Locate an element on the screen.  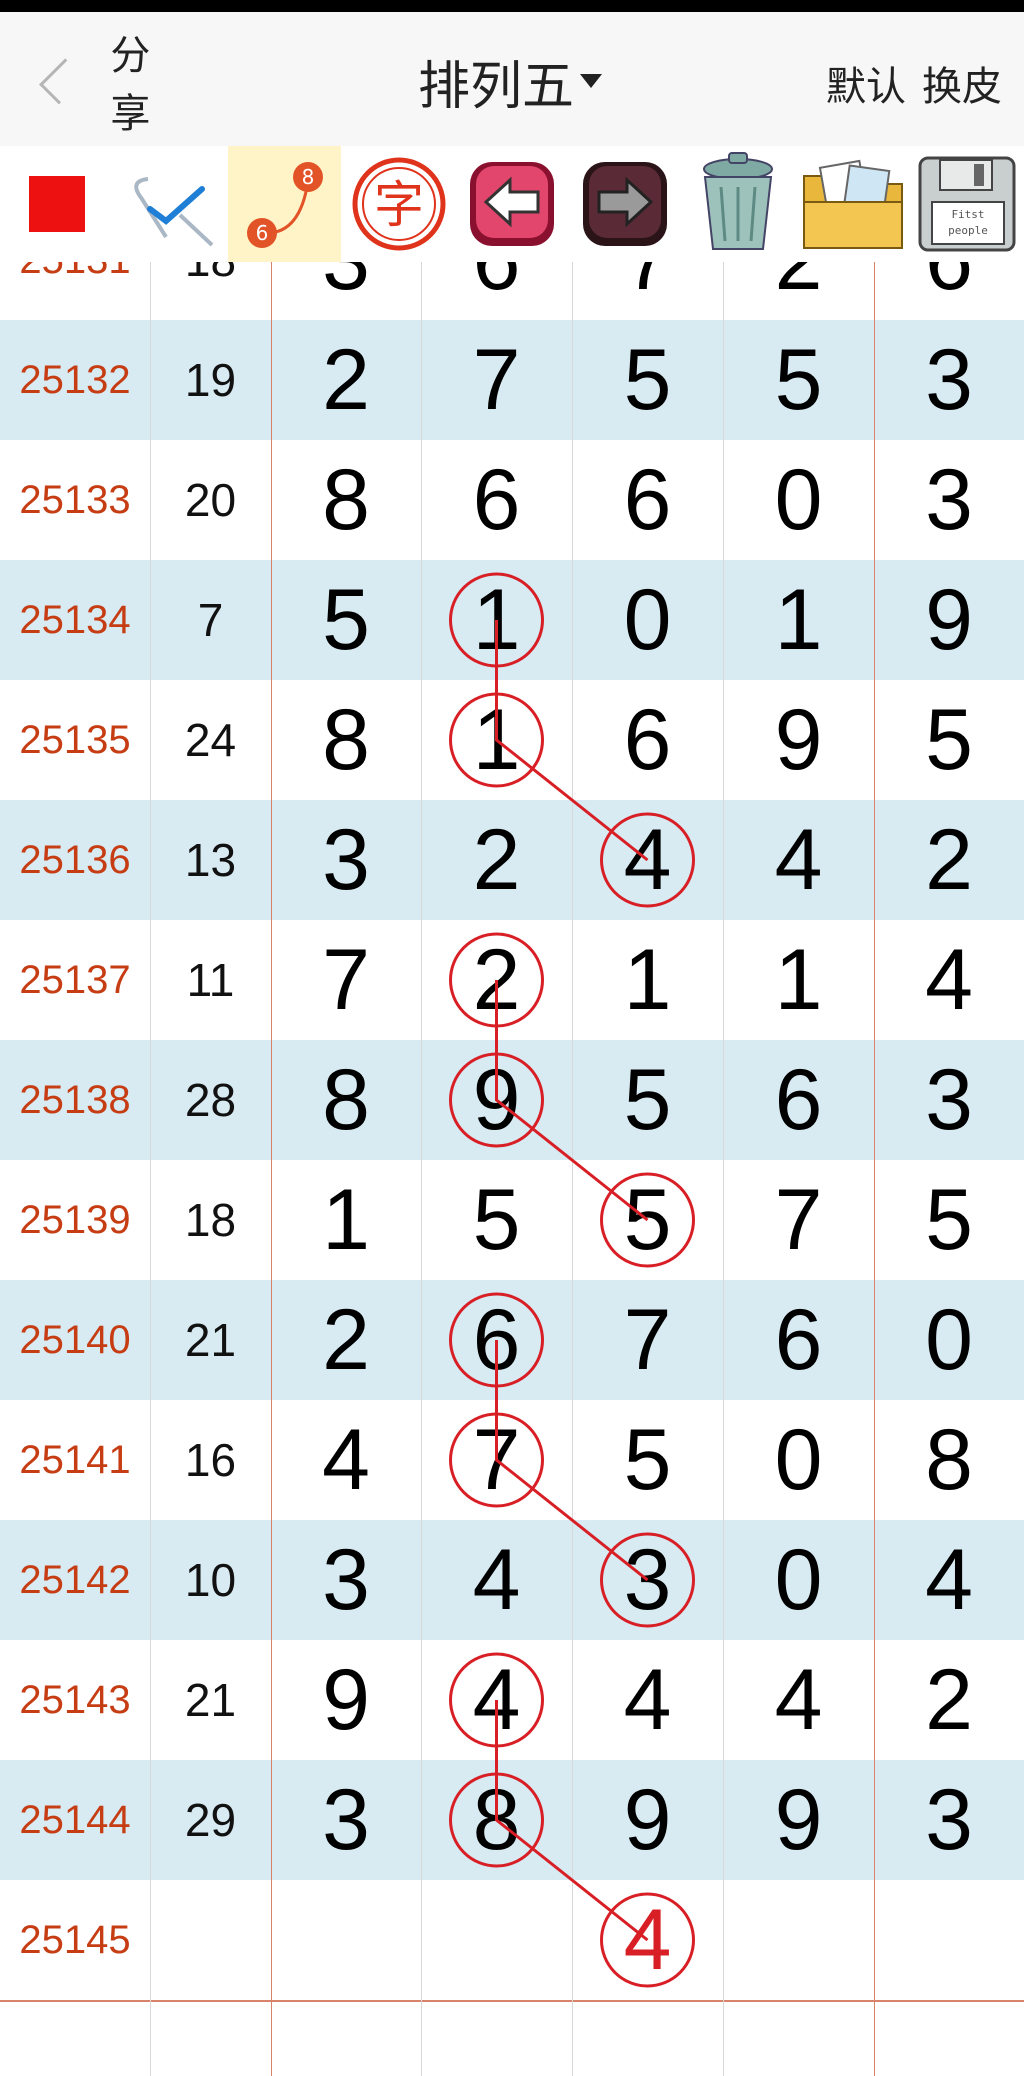
trash-icon is located at coordinates (737, 201).